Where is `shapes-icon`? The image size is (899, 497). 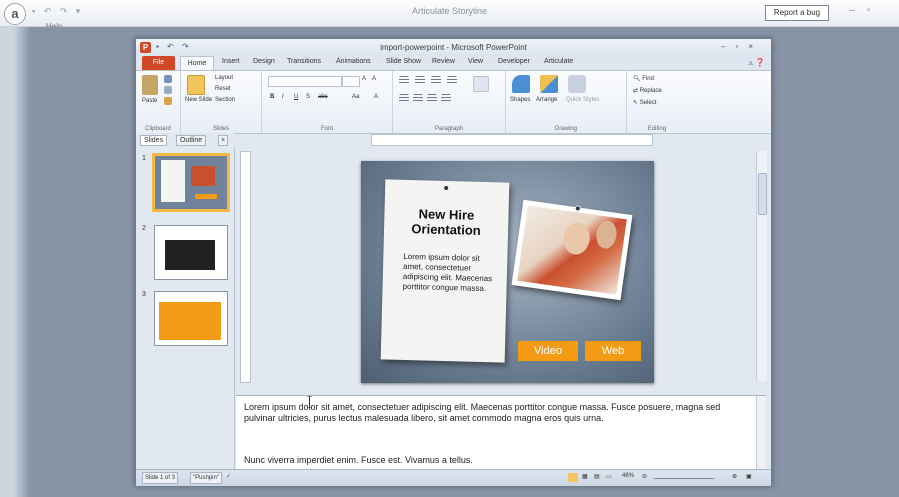
shapes-icon is located at coordinates (521, 84).